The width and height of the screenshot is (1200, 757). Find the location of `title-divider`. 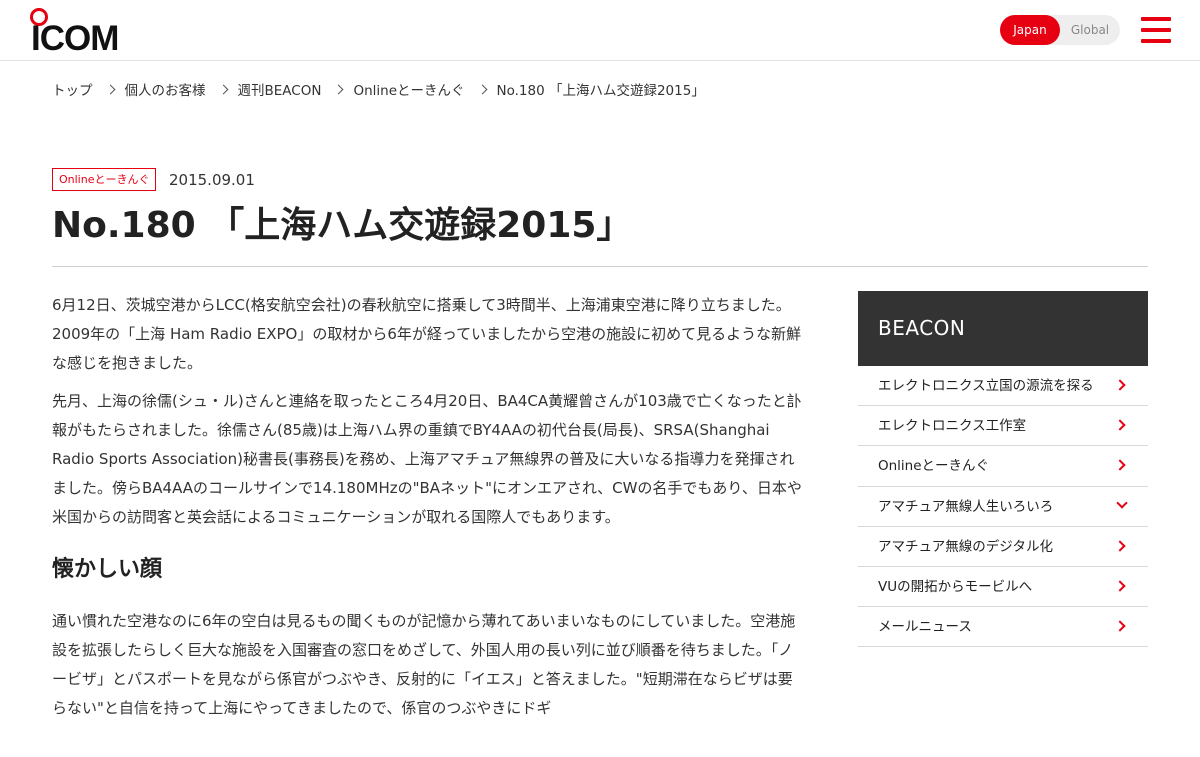

title-divider is located at coordinates (600, 266).